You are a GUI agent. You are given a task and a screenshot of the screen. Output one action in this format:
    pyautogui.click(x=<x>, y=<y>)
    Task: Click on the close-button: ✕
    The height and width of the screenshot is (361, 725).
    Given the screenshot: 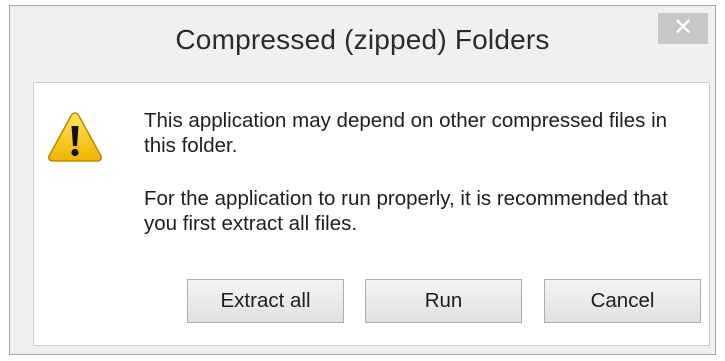 What is the action you would take?
    pyautogui.click(x=683, y=28)
    